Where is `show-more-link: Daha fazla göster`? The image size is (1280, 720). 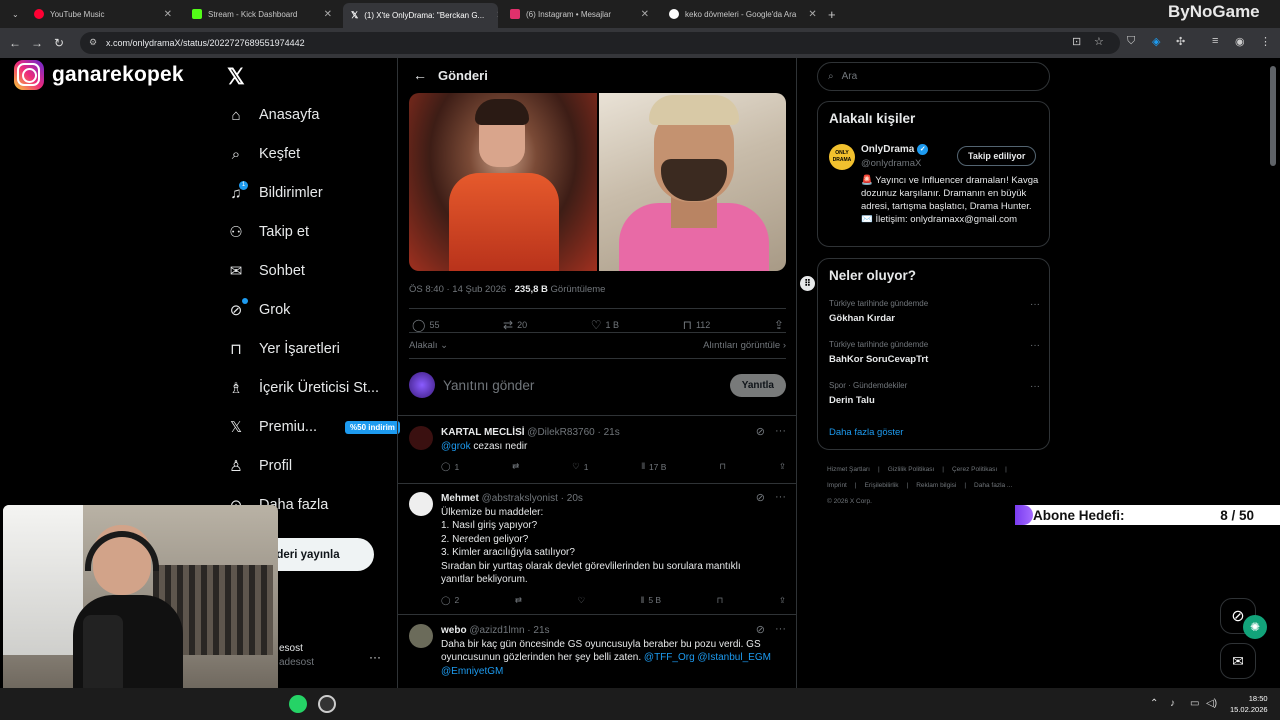
show-more-link: Daha fazla göster is located at coordinates (866, 432).